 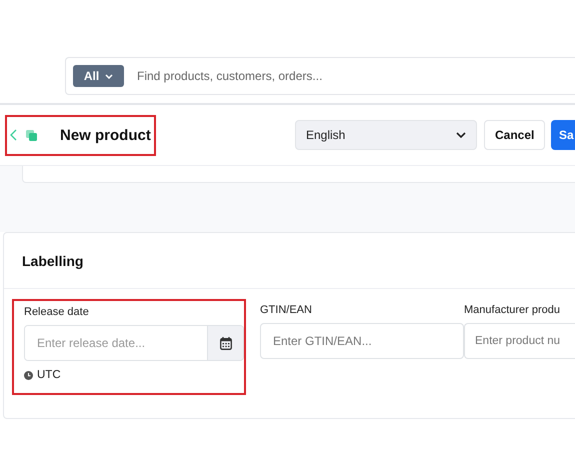 I want to click on input-field: Enter product nu, so click(x=519, y=341).